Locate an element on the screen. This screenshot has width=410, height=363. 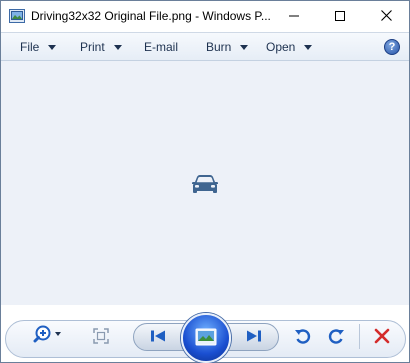
previous-button is located at coordinates (158, 337).